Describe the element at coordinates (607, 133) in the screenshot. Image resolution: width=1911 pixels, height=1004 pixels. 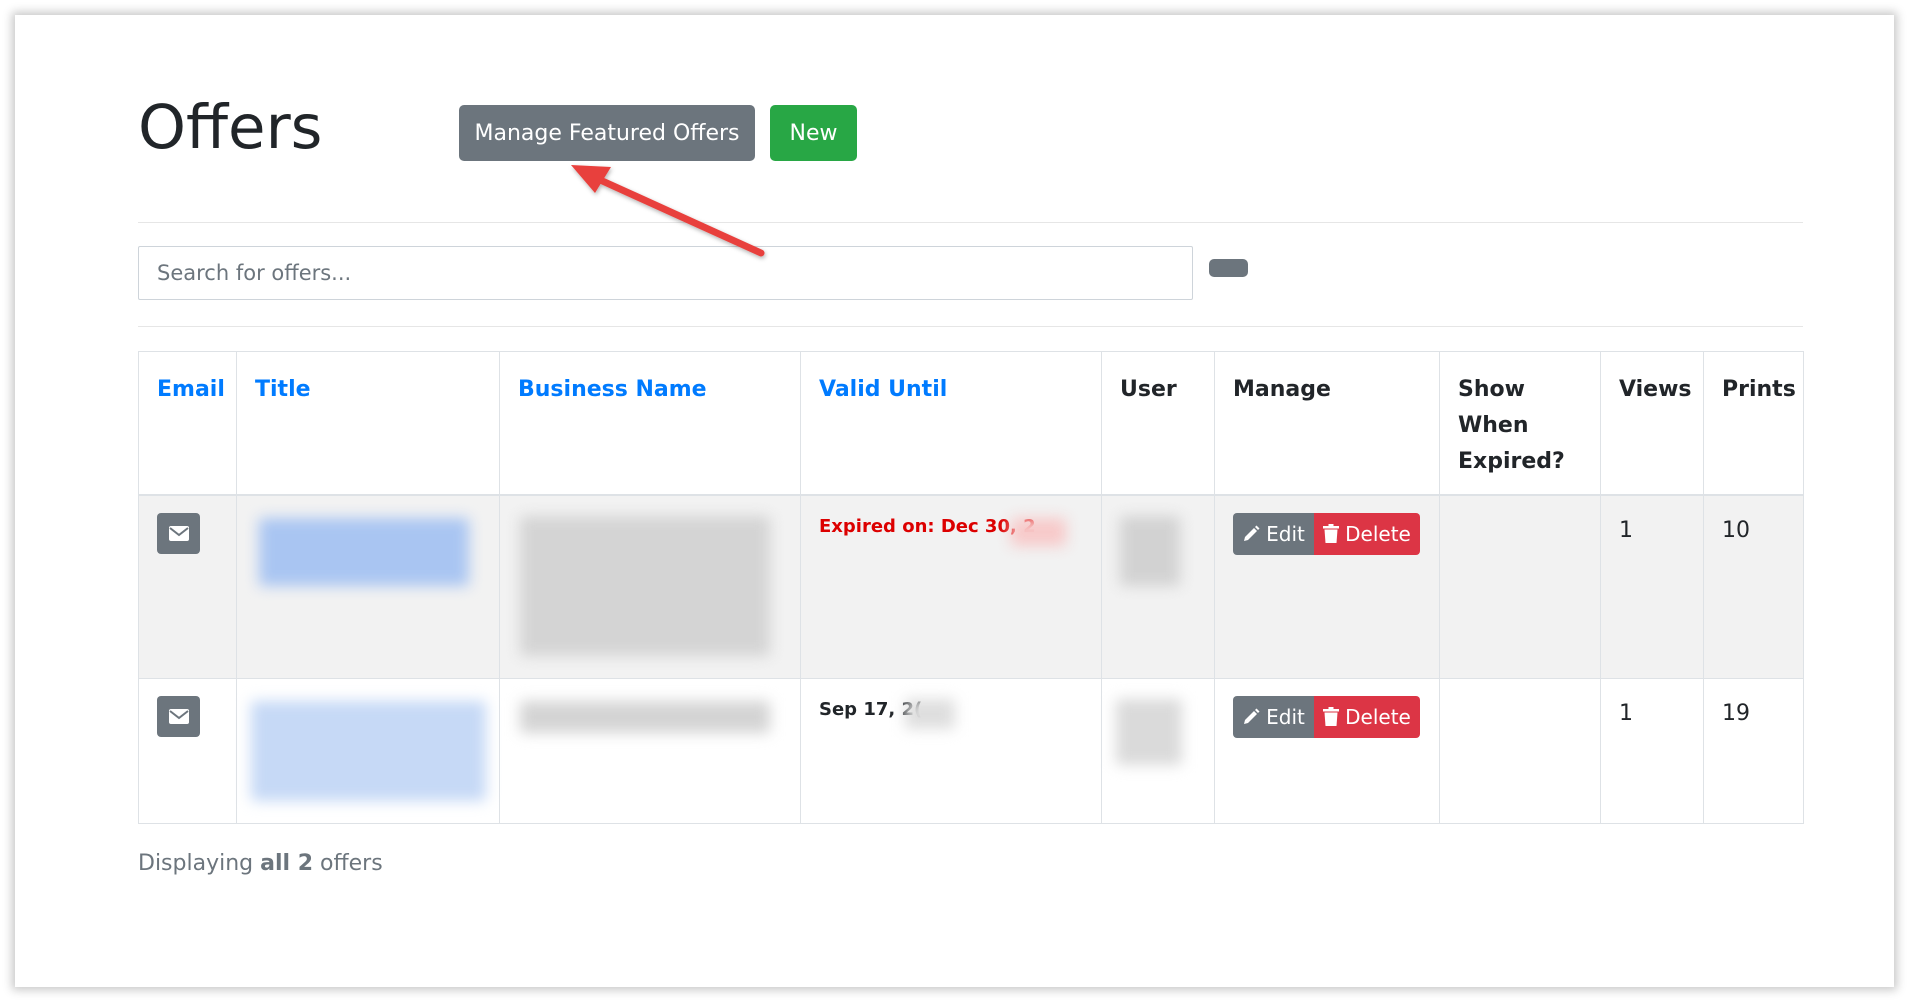
I see `manage-featured-offers-button: Manage Featured Offers` at that location.